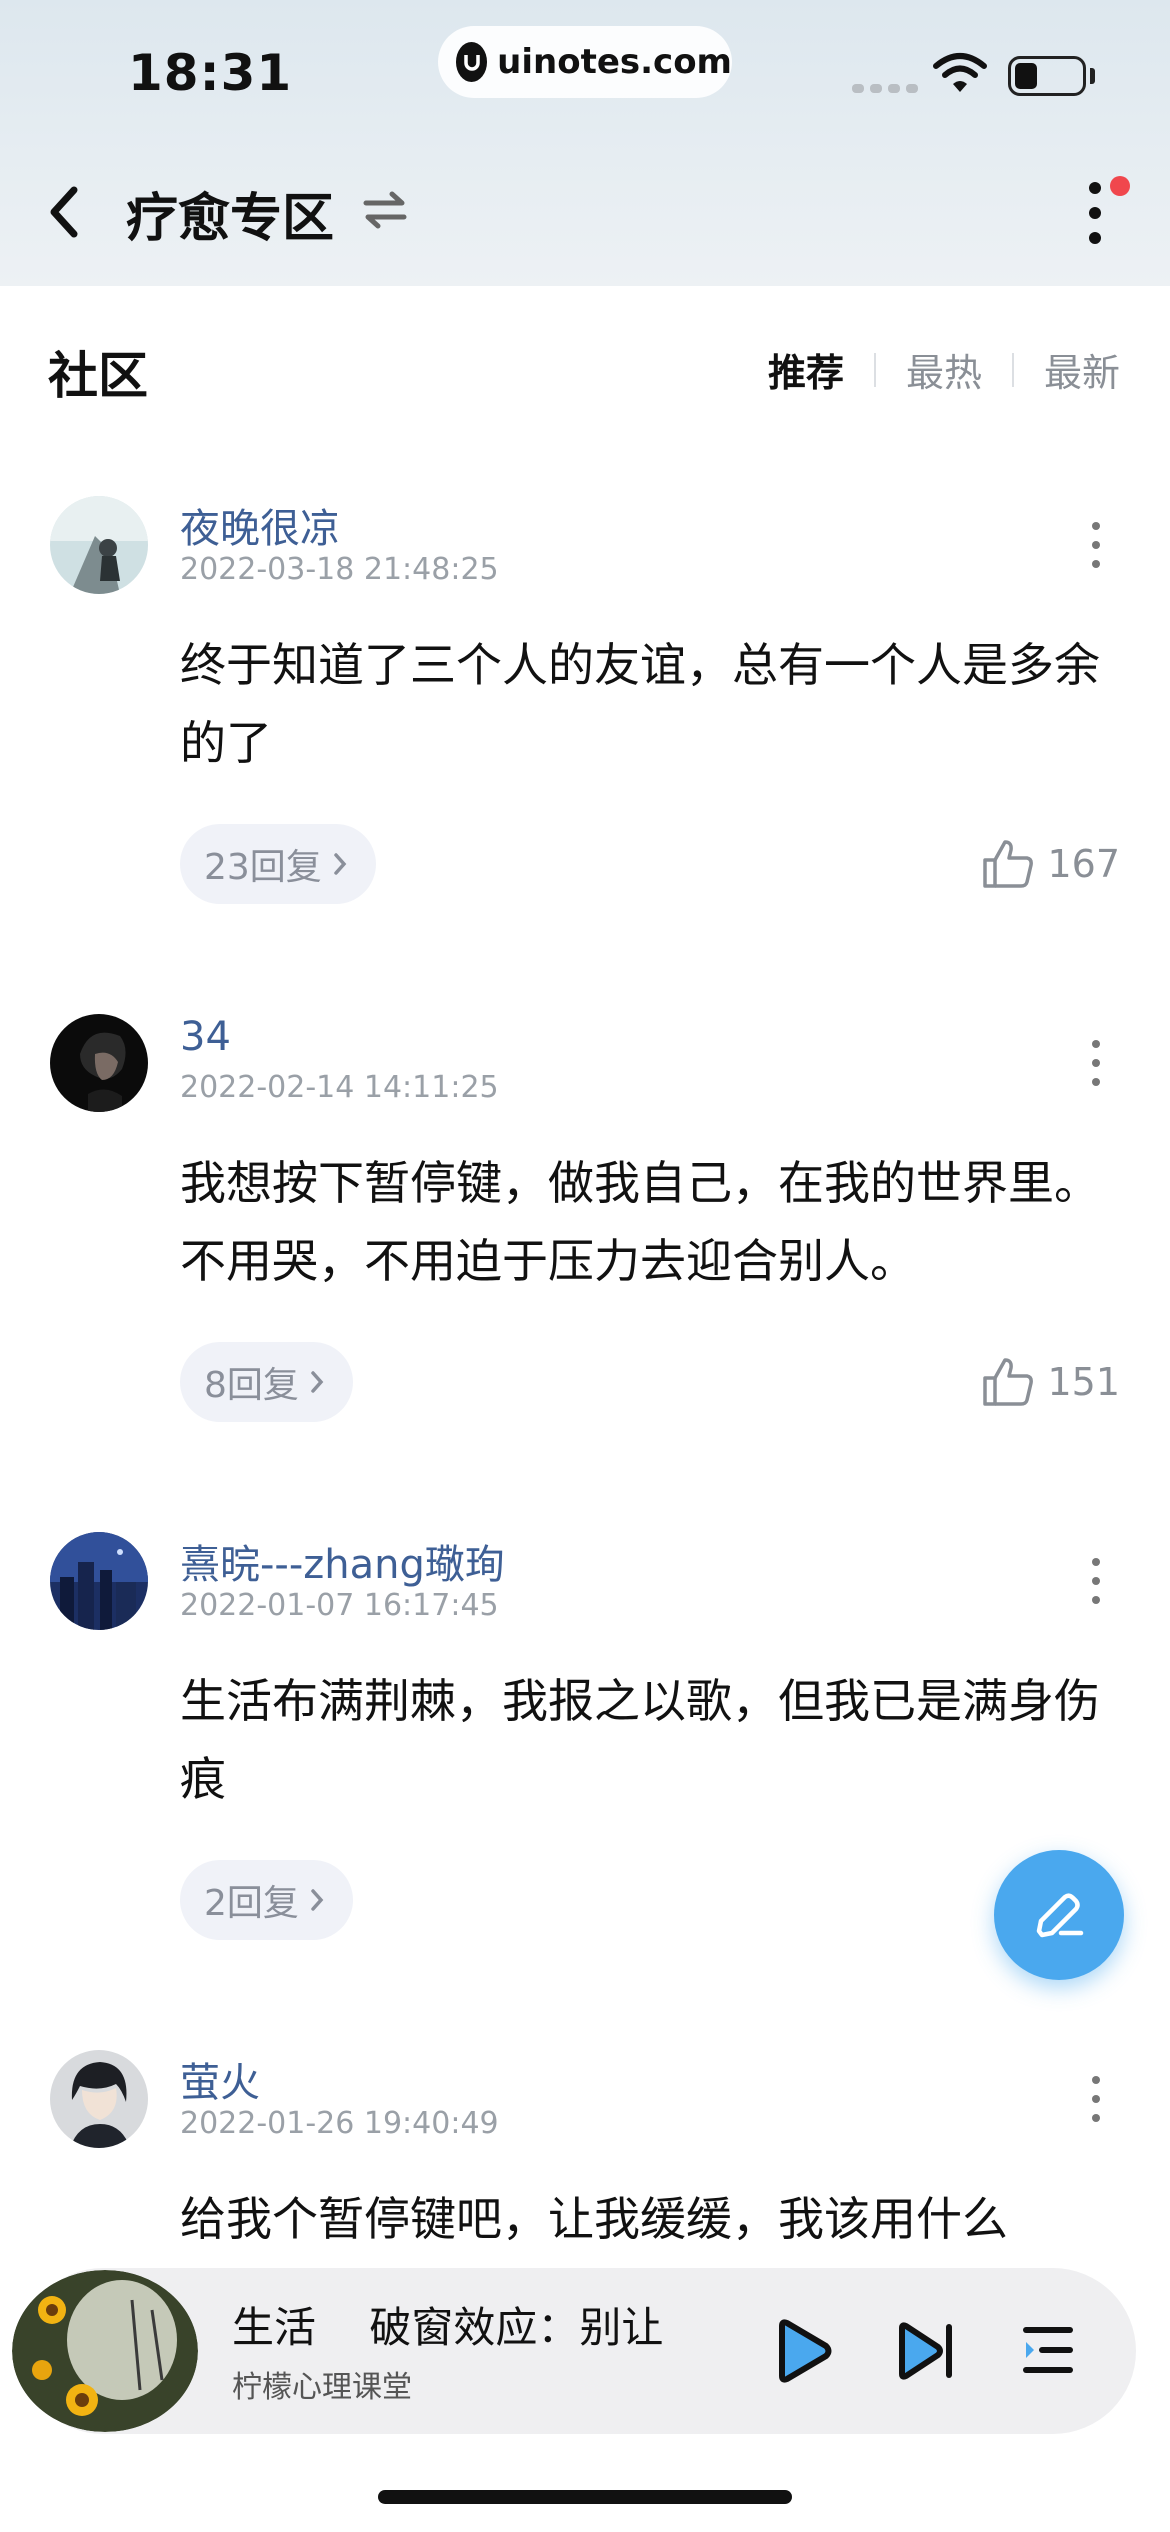 The height and width of the screenshot is (2532, 1170). What do you see at coordinates (230, 219) in the screenshot?
I see `page-title: 疗愈专区` at bounding box center [230, 219].